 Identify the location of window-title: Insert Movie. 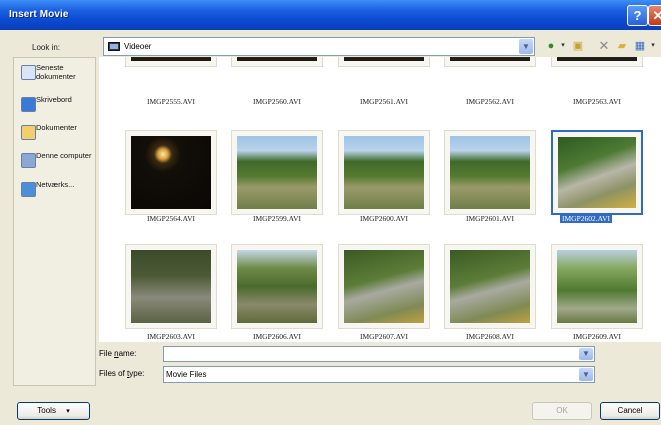
(39, 14).